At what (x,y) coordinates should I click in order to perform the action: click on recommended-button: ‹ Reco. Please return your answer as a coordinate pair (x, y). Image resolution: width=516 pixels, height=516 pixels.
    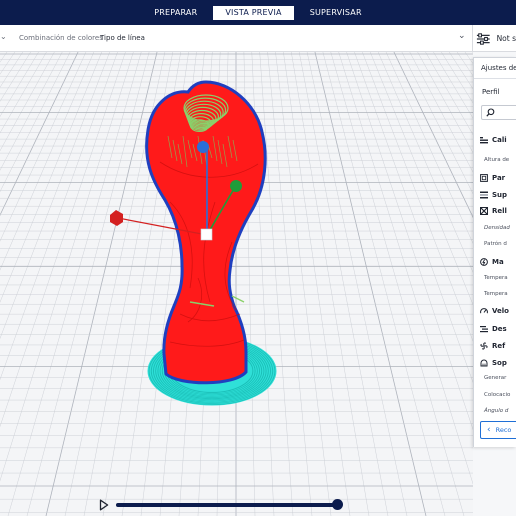
    Looking at the image, I should click on (498, 430).